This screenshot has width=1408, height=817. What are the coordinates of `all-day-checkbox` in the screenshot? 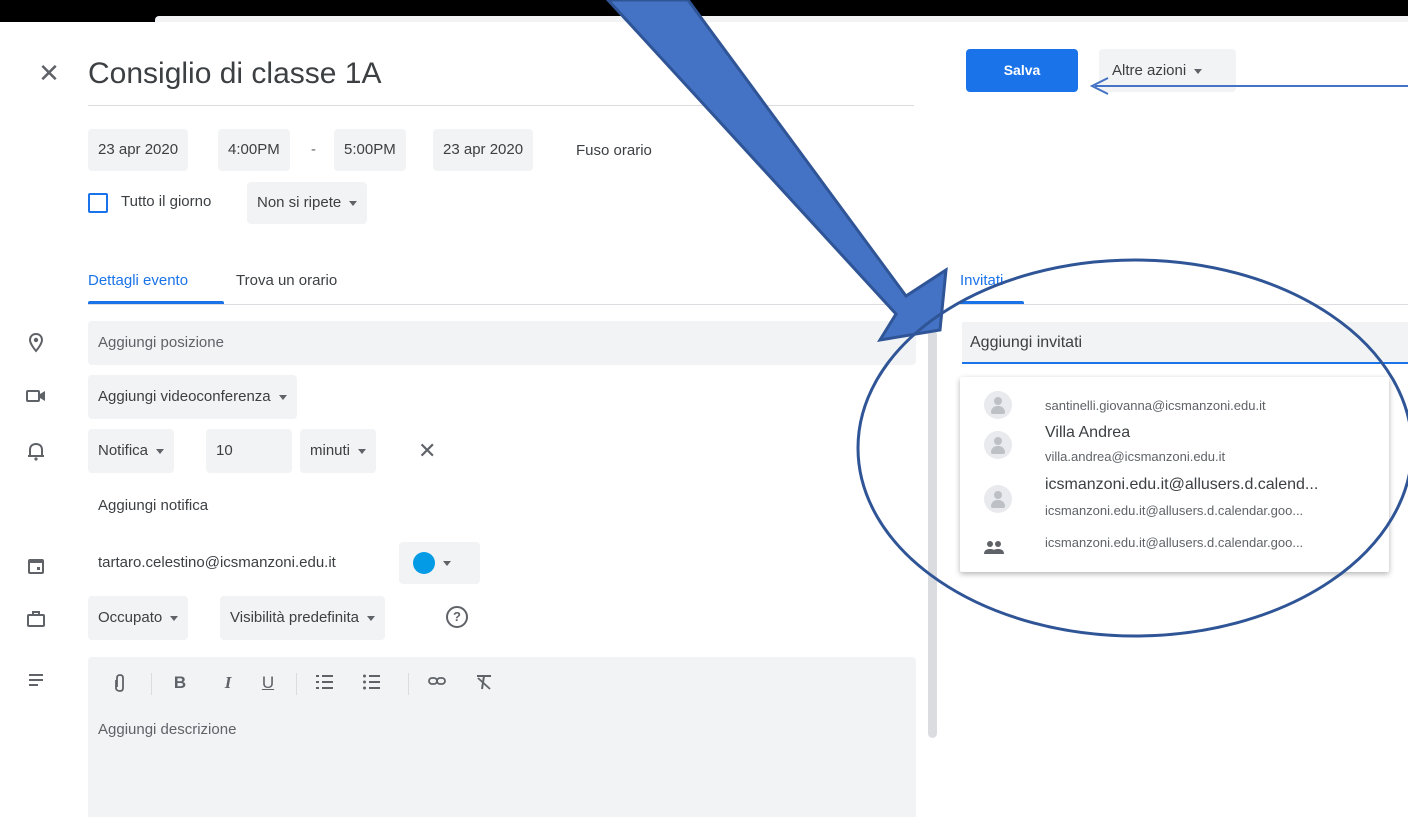 It's located at (98, 203).